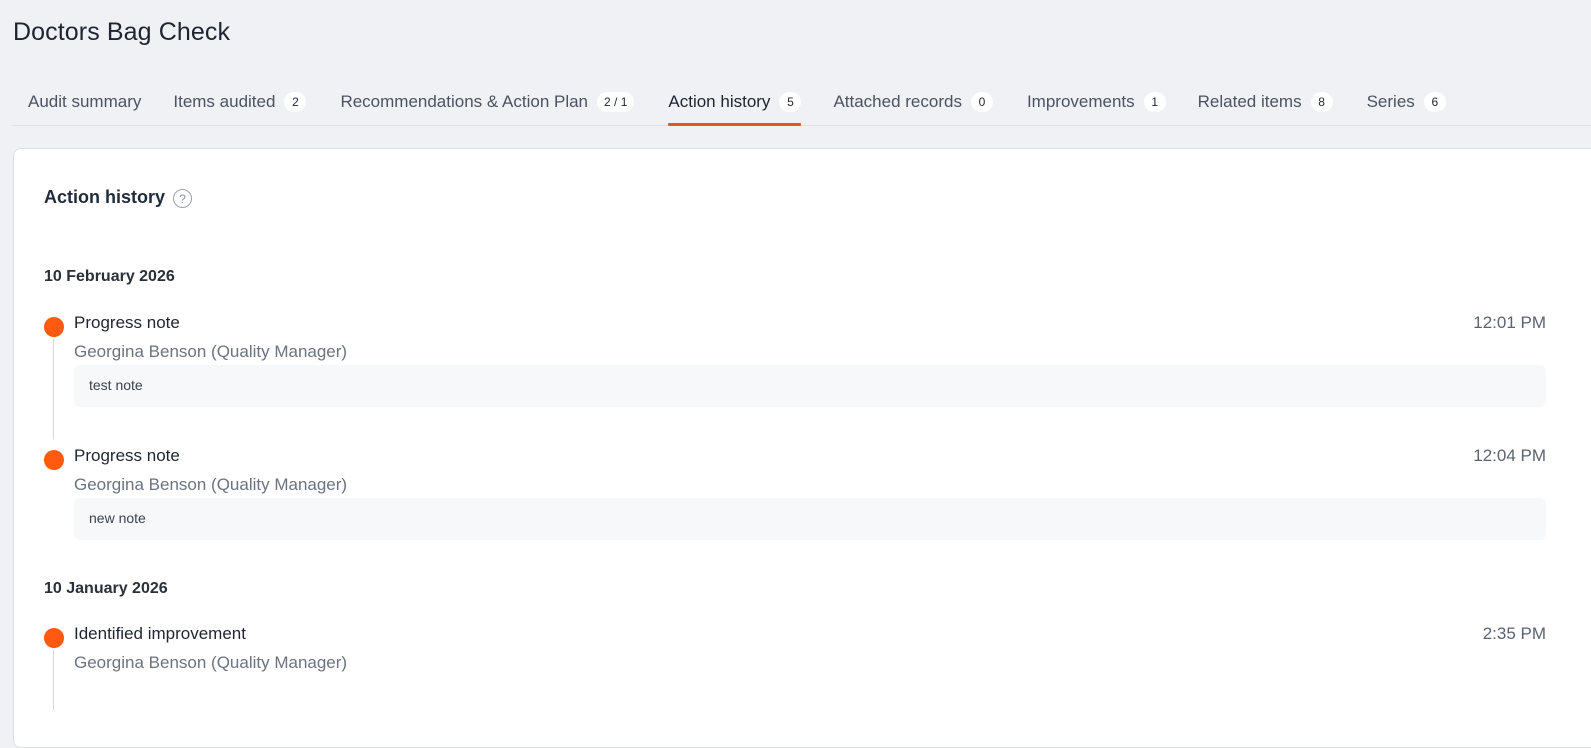 This screenshot has width=1591, height=748. What do you see at coordinates (109, 276) in the screenshot?
I see `date-heading: 10 February 2026` at bounding box center [109, 276].